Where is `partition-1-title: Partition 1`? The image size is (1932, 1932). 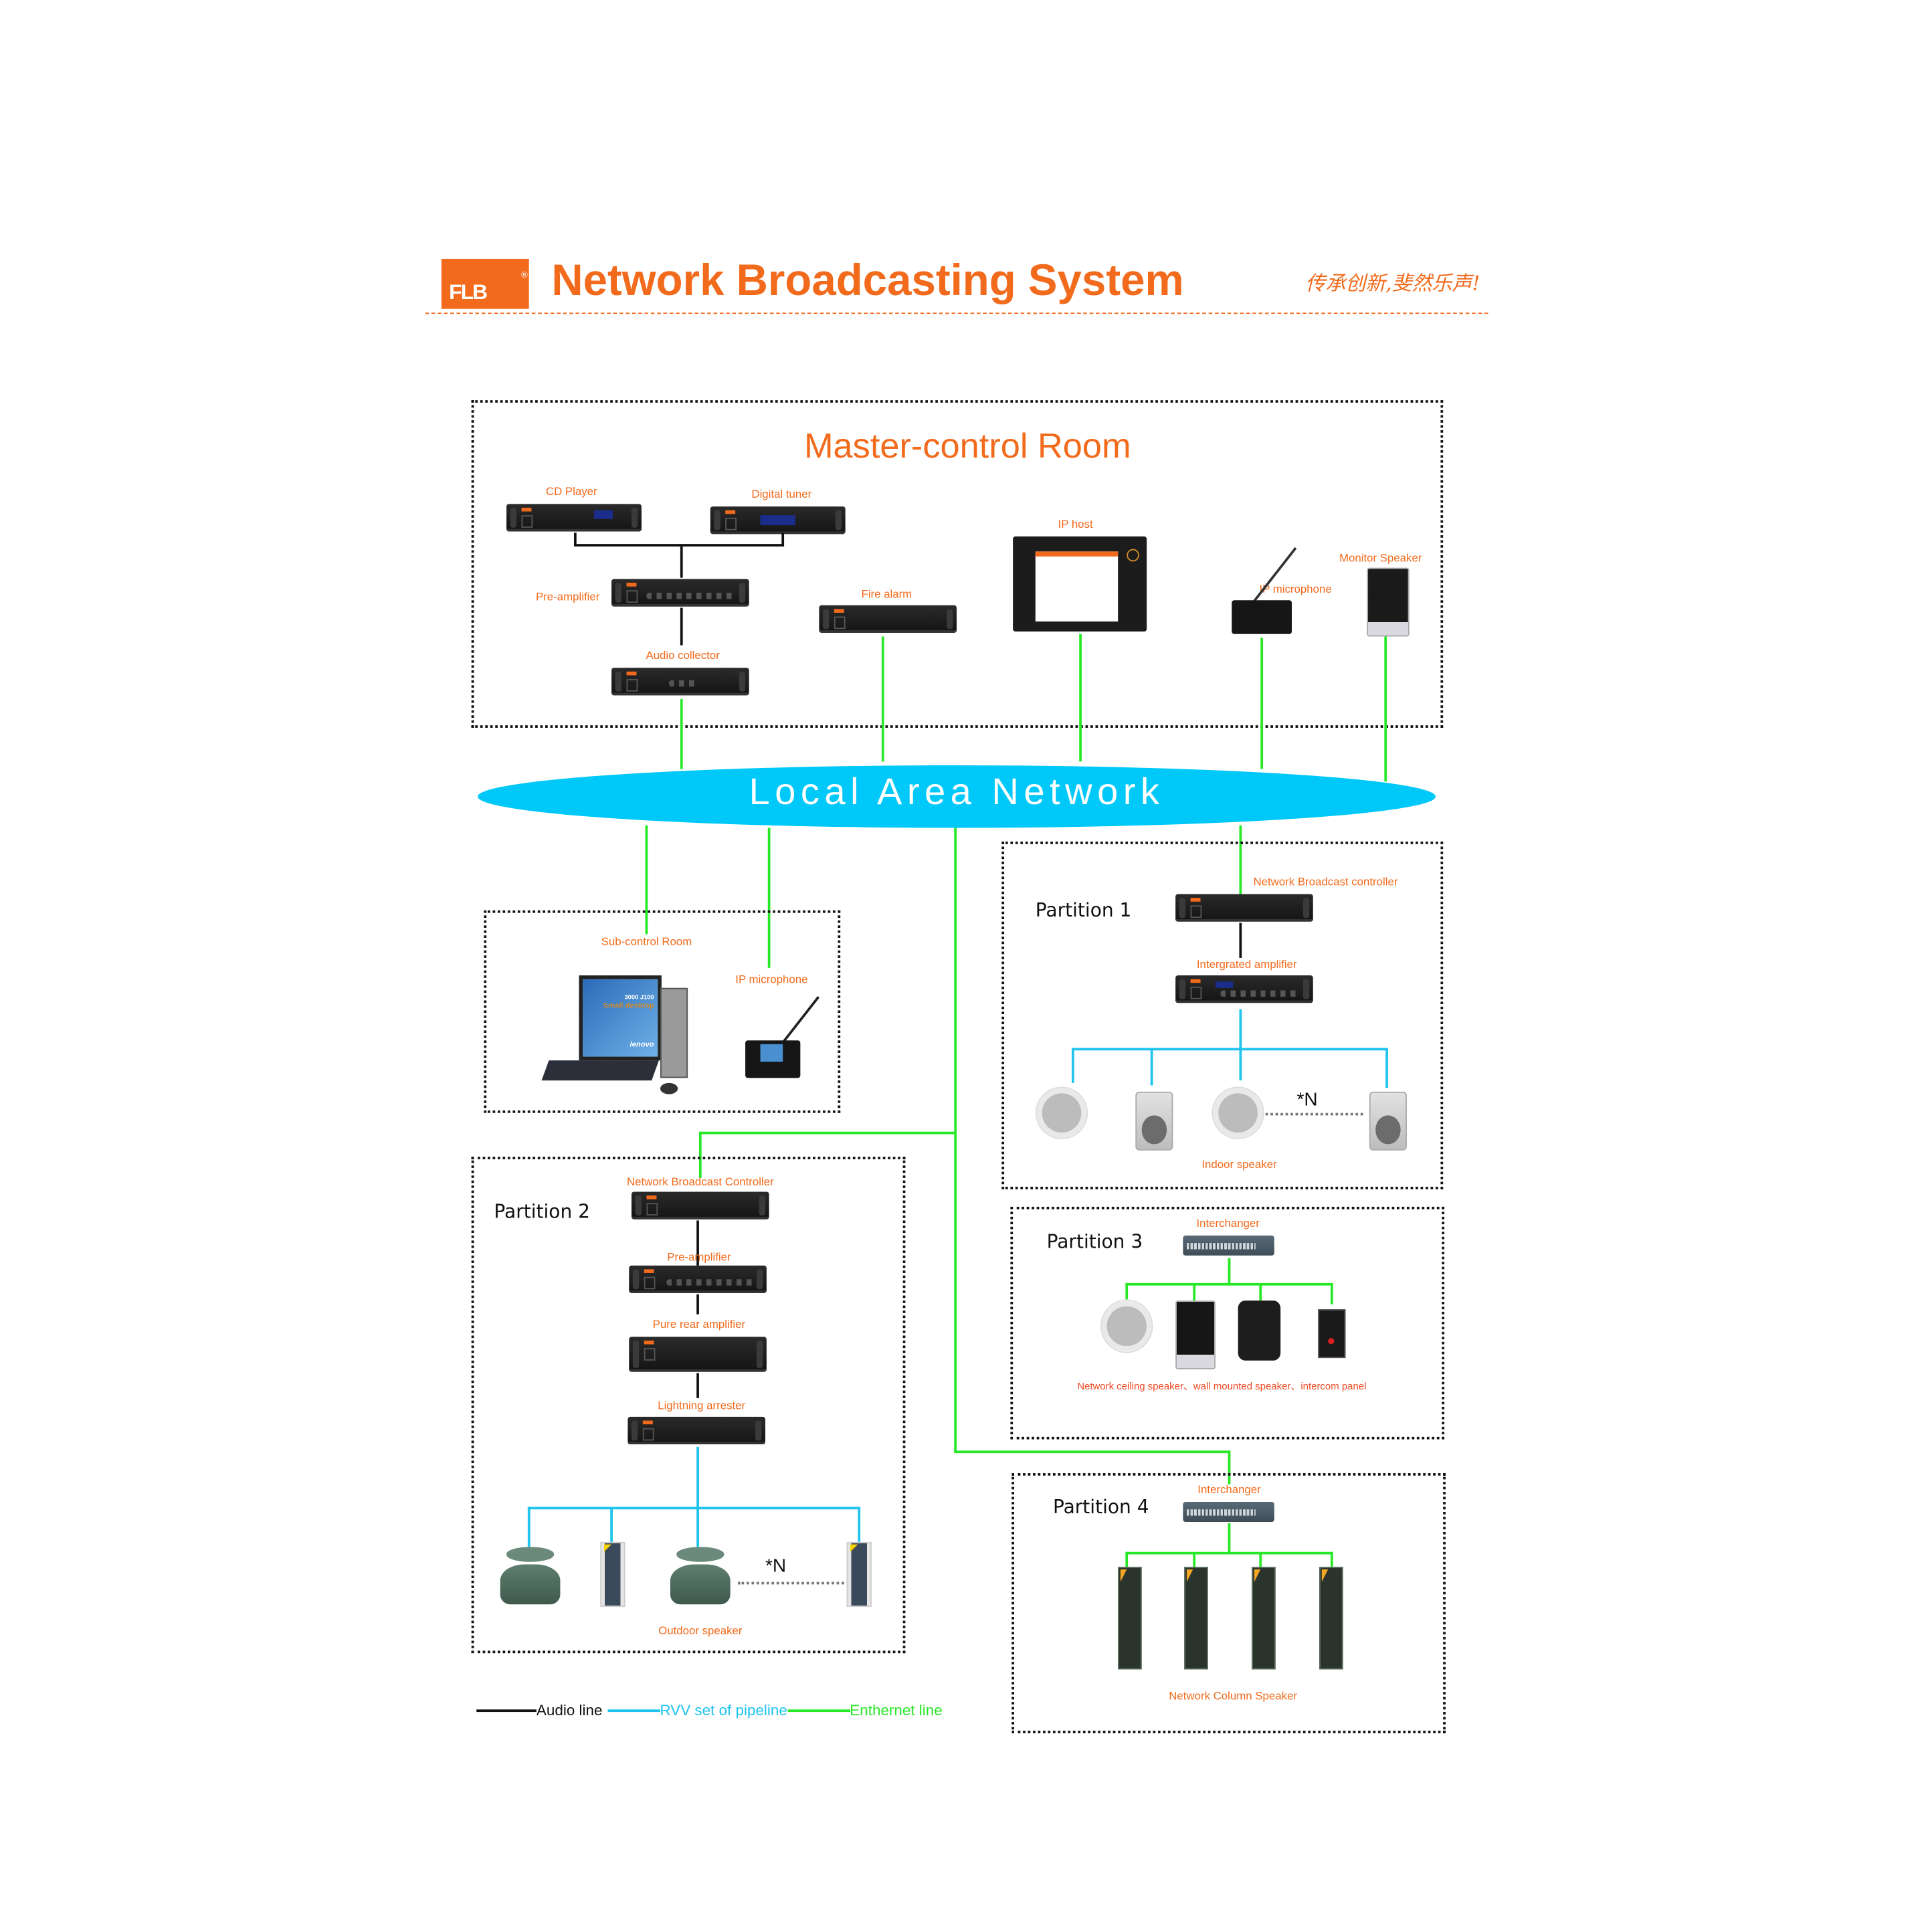 partition-1-title: Partition 1 is located at coordinates (1083, 911).